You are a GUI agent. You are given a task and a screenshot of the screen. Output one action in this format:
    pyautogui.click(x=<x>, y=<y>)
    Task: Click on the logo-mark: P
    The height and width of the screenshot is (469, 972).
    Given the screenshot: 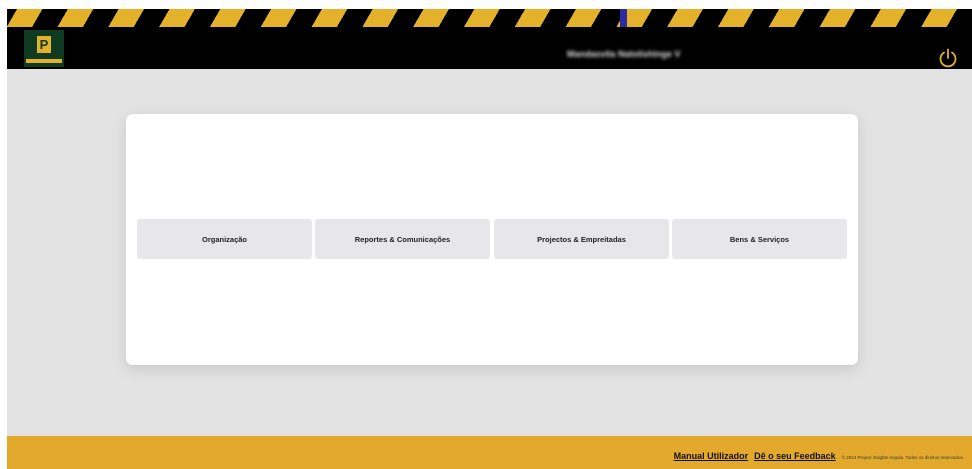 What is the action you would take?
    pyautogui.click(x=44, y=44)
    